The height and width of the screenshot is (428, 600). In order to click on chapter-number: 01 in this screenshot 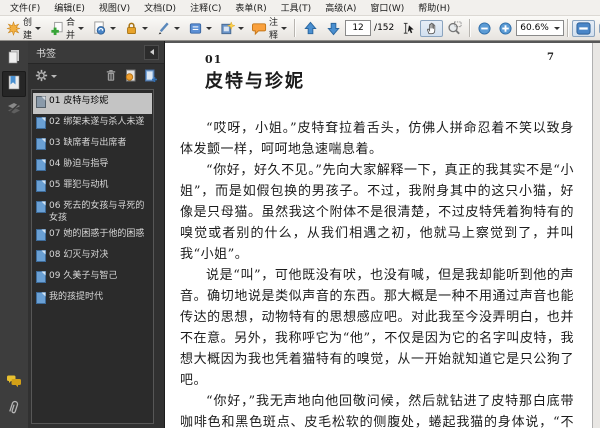, I will do `click(214, 59)`.